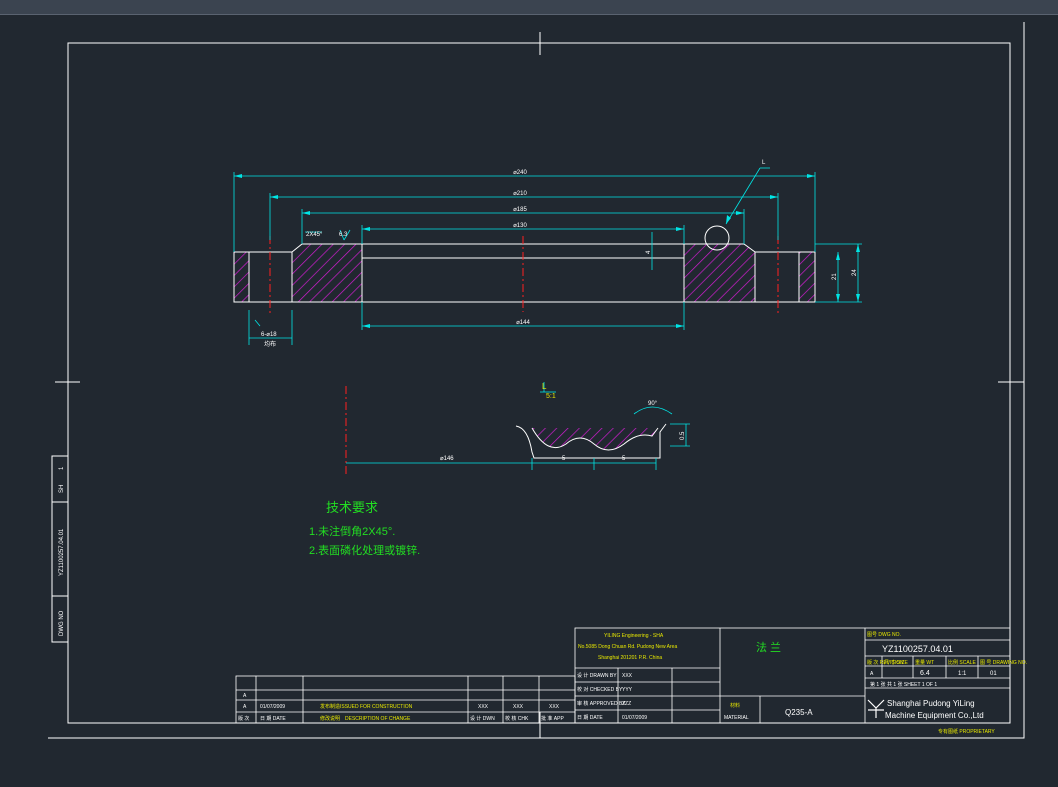  I want to click on rev-apr: XXX, so click(554, 707).